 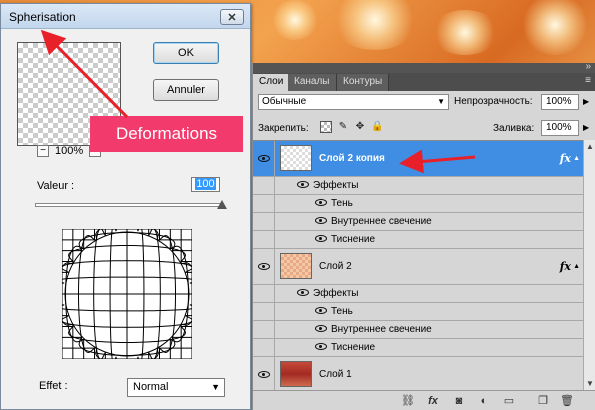 What do you see at coordinates (312, 82) in the screenshot?
I see `tab-channels: Каналы` at bounding box center [312, 82].